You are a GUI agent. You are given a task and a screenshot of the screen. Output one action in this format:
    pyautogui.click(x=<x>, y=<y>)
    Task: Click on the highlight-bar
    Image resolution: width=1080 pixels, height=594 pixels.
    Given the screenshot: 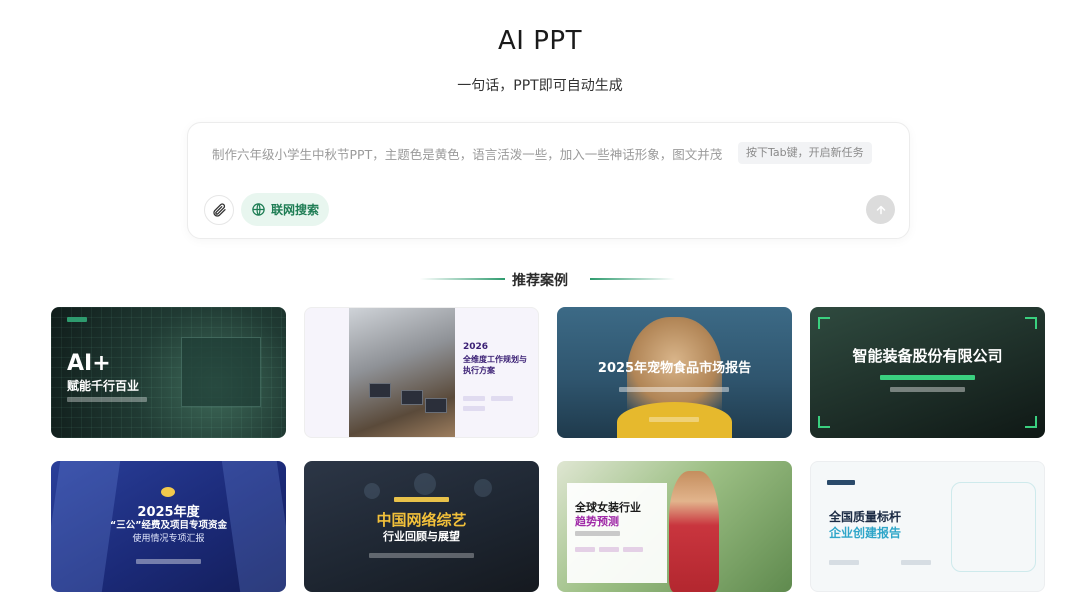 What is the action you would take?
    pyautogui.click(x=927, y=377)
    